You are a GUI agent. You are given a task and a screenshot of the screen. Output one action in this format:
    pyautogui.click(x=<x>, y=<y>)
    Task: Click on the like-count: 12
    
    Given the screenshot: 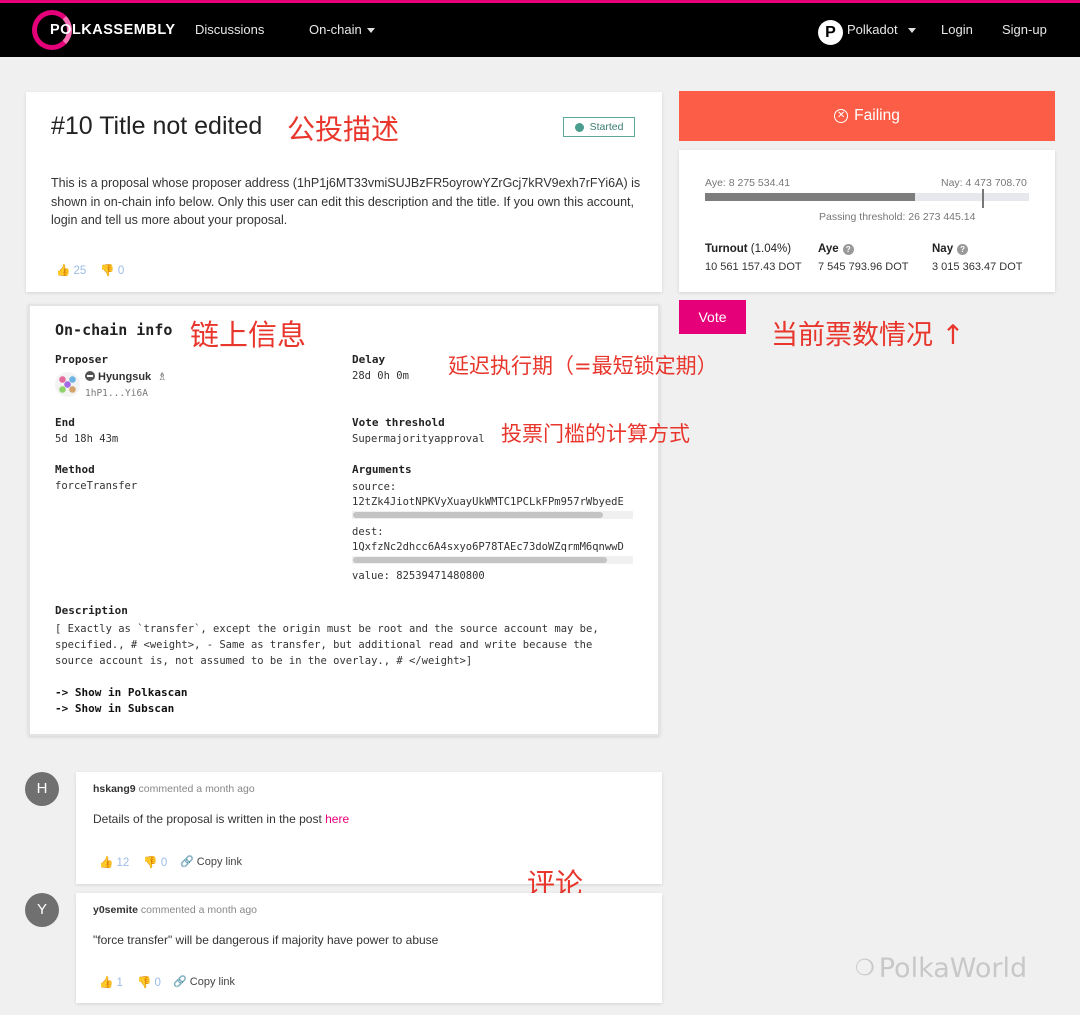 What is the action you would take?
    pyautogui.click(x=123, y=863)
    